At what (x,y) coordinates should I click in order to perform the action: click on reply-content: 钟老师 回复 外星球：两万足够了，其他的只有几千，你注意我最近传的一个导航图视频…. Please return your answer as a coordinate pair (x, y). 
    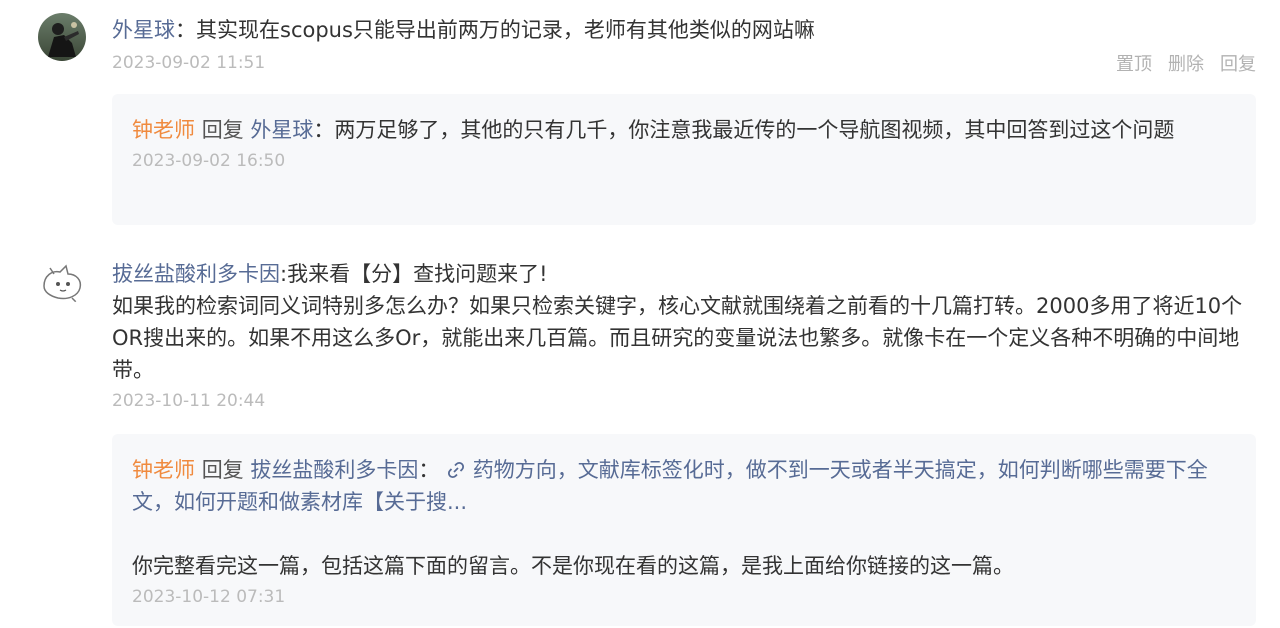
    Looking at the image, I should click on (684, 130).